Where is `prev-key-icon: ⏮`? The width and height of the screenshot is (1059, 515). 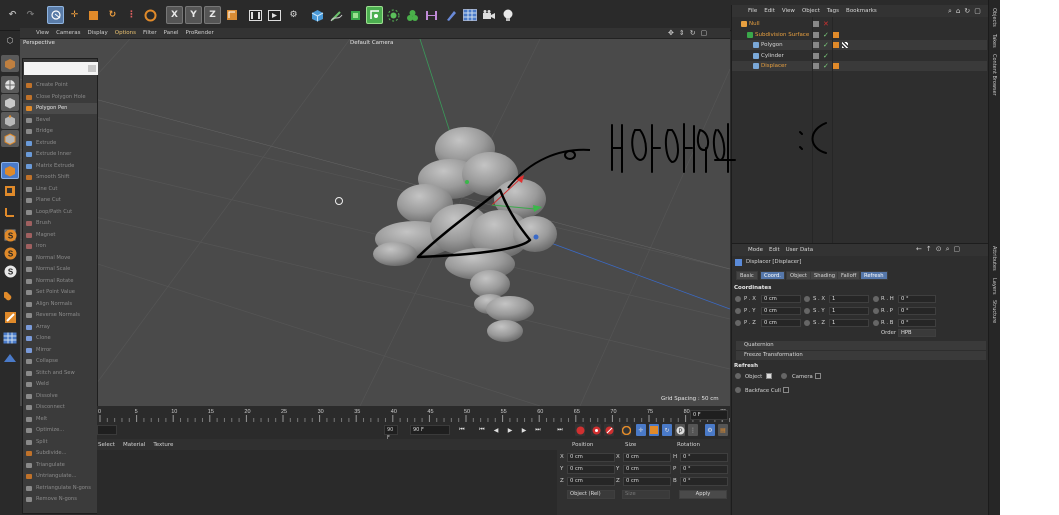 prev-key-icon: ⏮ is located at coordinates (482, 430).